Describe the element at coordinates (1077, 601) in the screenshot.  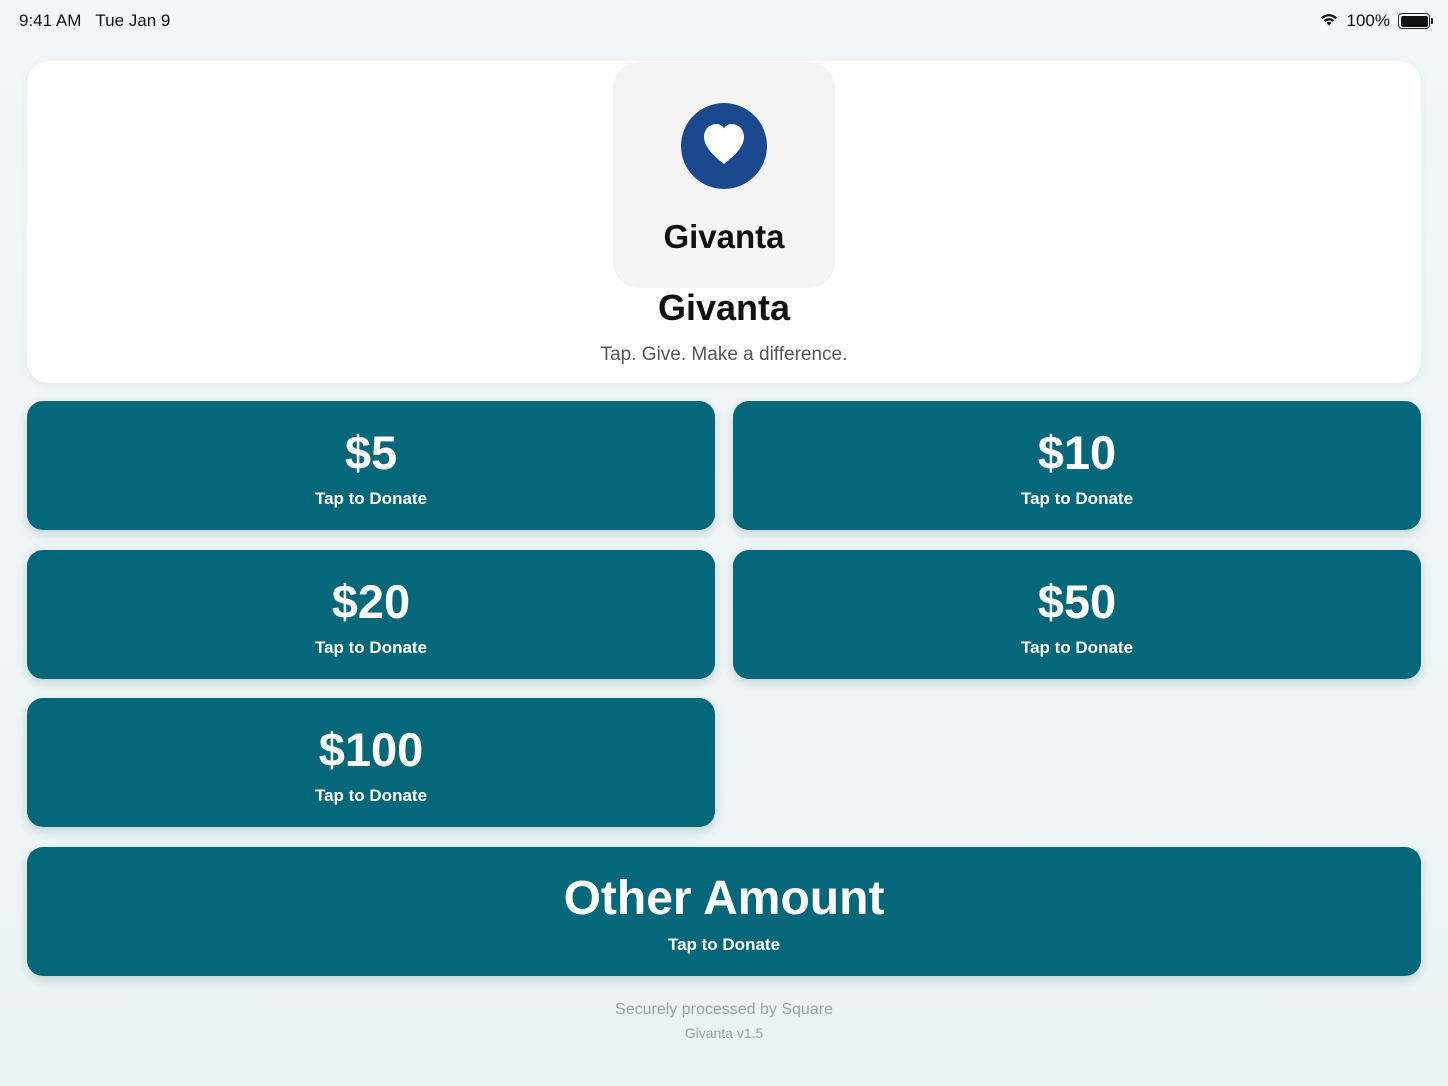
I see `donate-amount: $50` at that location.